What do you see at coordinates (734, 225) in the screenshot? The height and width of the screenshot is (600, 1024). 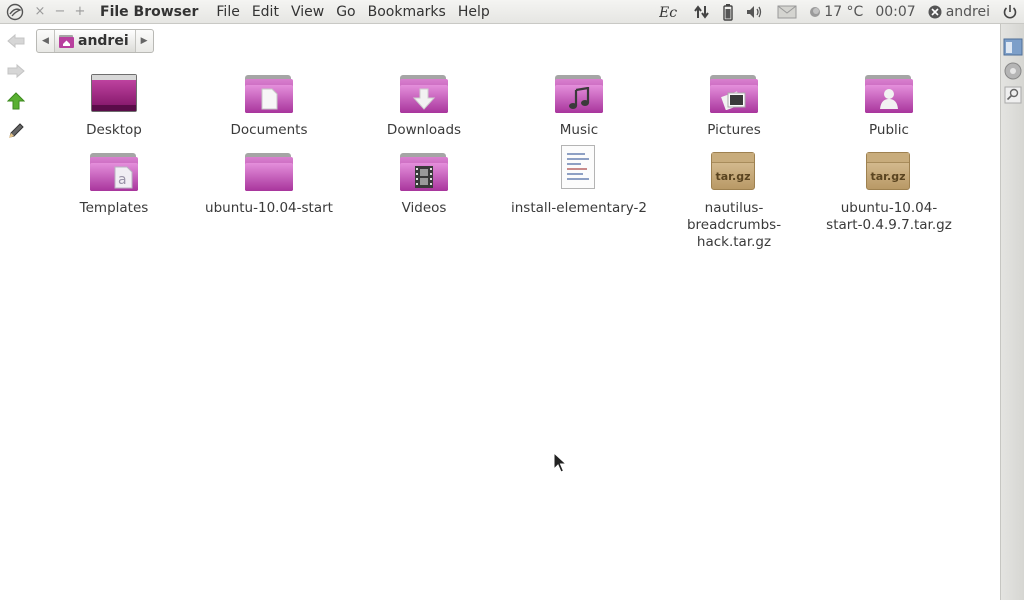 I see `file-item-label: nautilus-breadcrumbs-hack.tar.gz` at bounding box center [734, 225].